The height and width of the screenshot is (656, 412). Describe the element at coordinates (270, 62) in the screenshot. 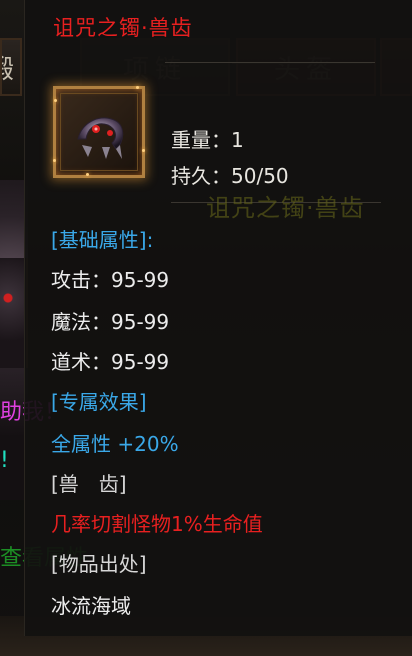

I see `title-divider` at that location.